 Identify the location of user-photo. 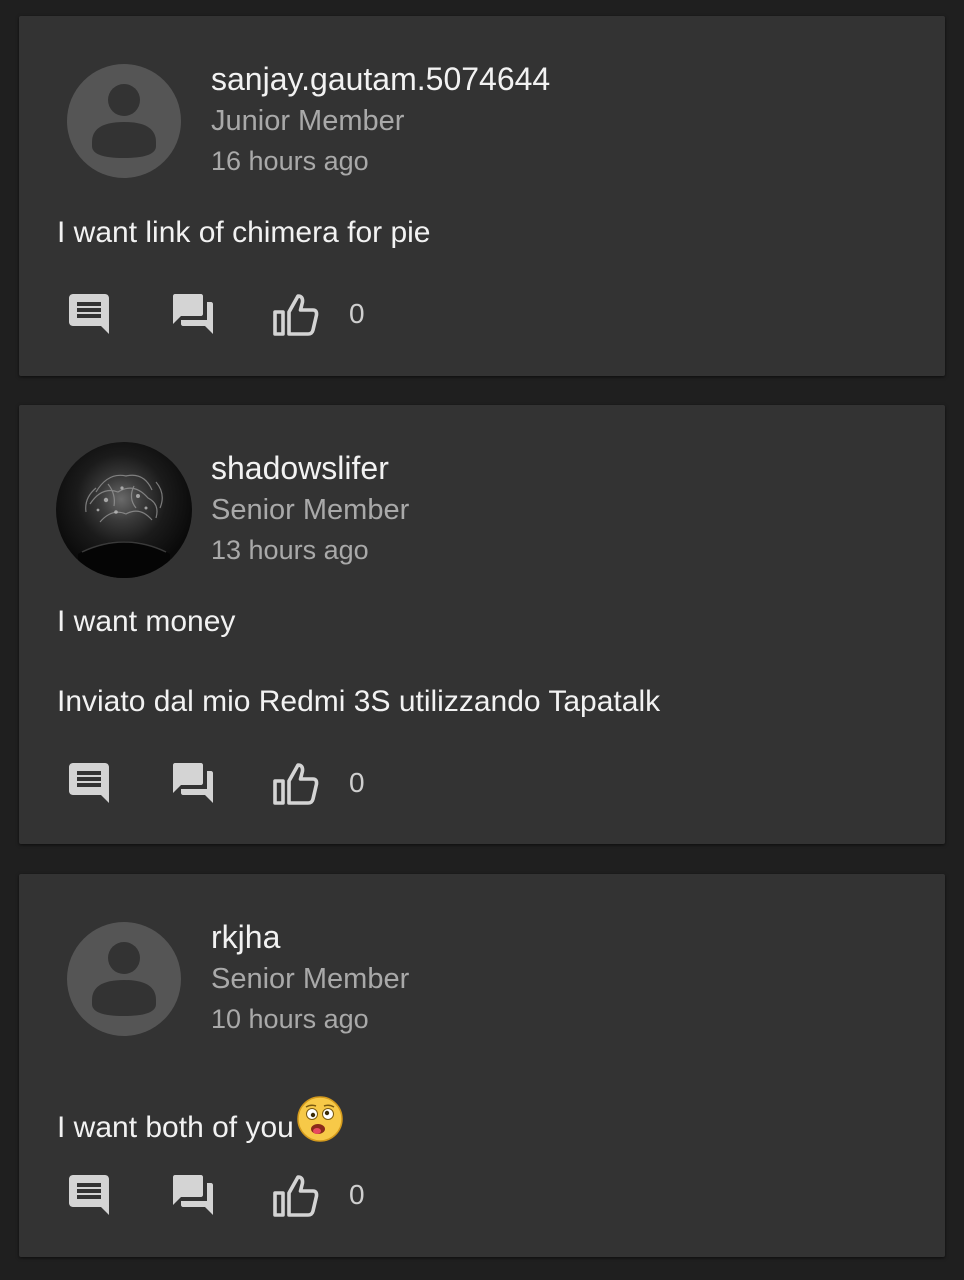
(124, 526).